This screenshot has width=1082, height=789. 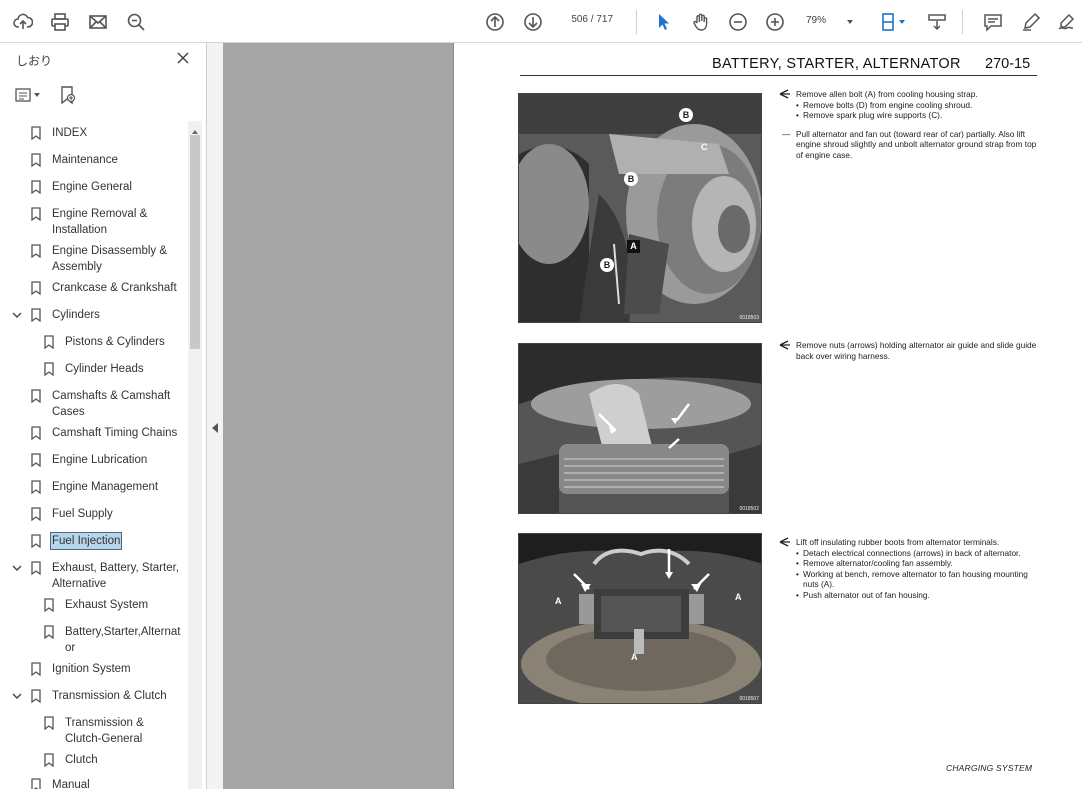 I want to click on hand-tool-icon, so click(x=701, y=22).